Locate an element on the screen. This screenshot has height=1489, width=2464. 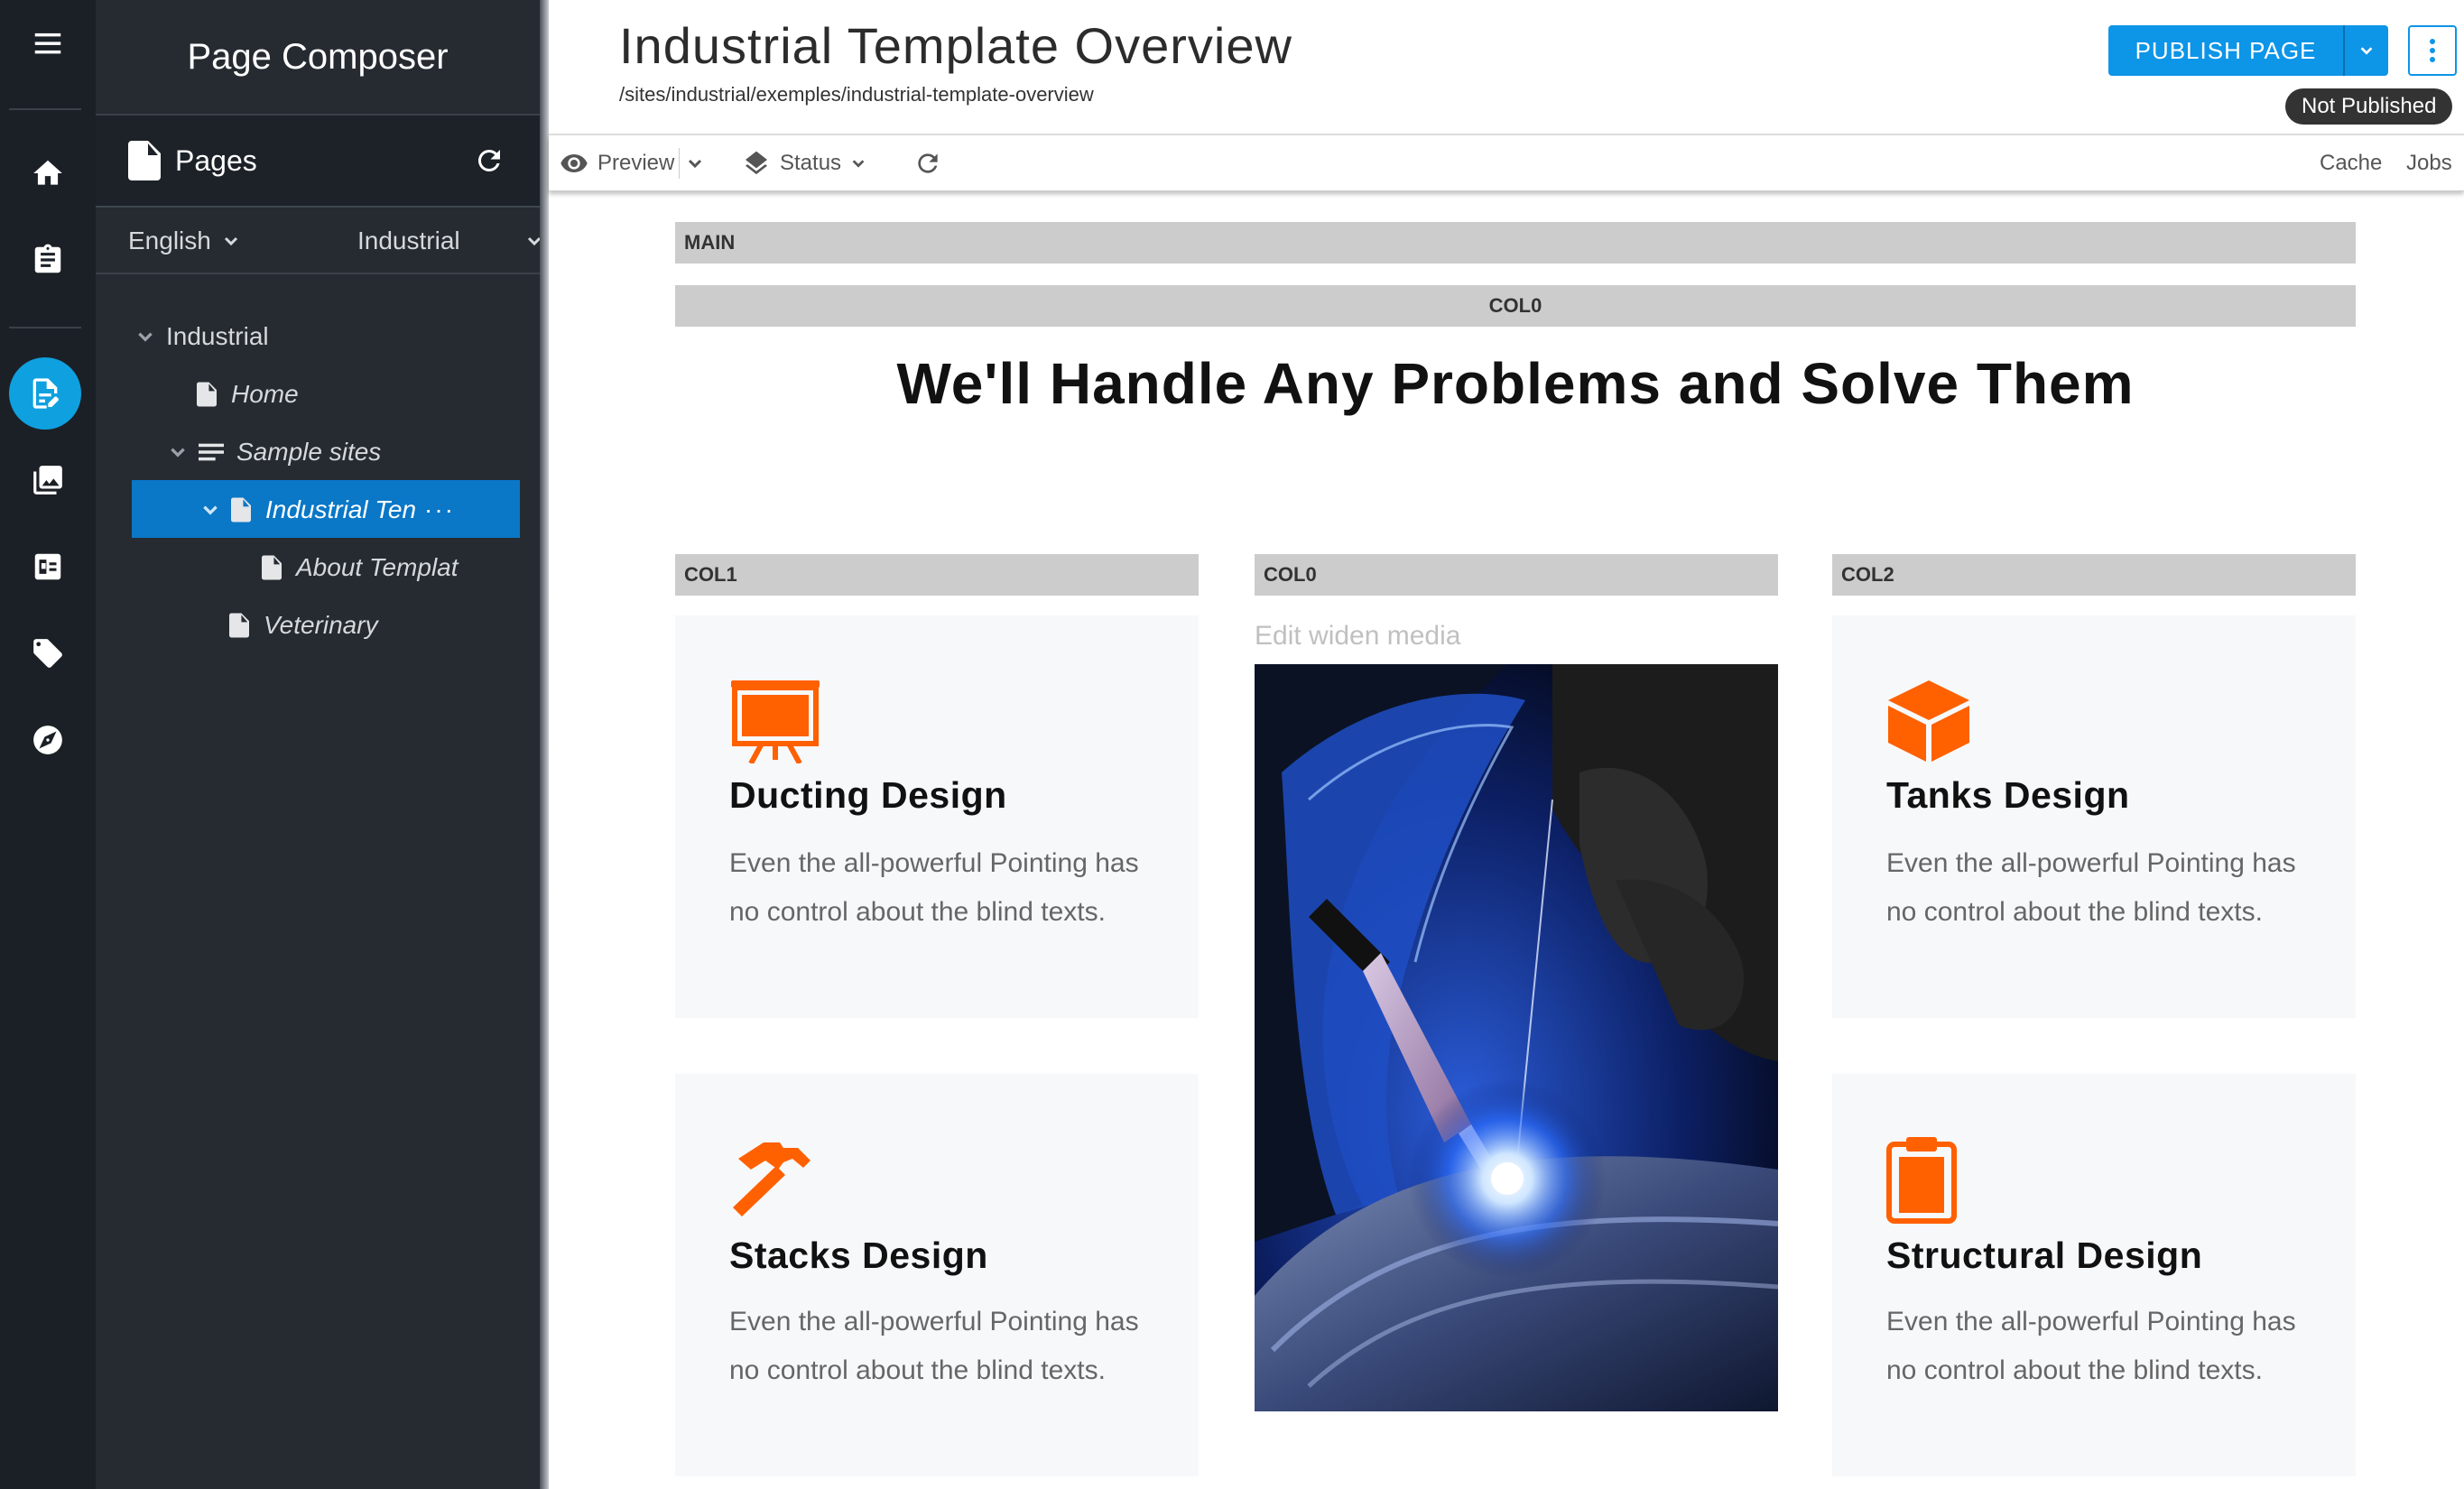
compass-icon is located at coordinates (48, 740).